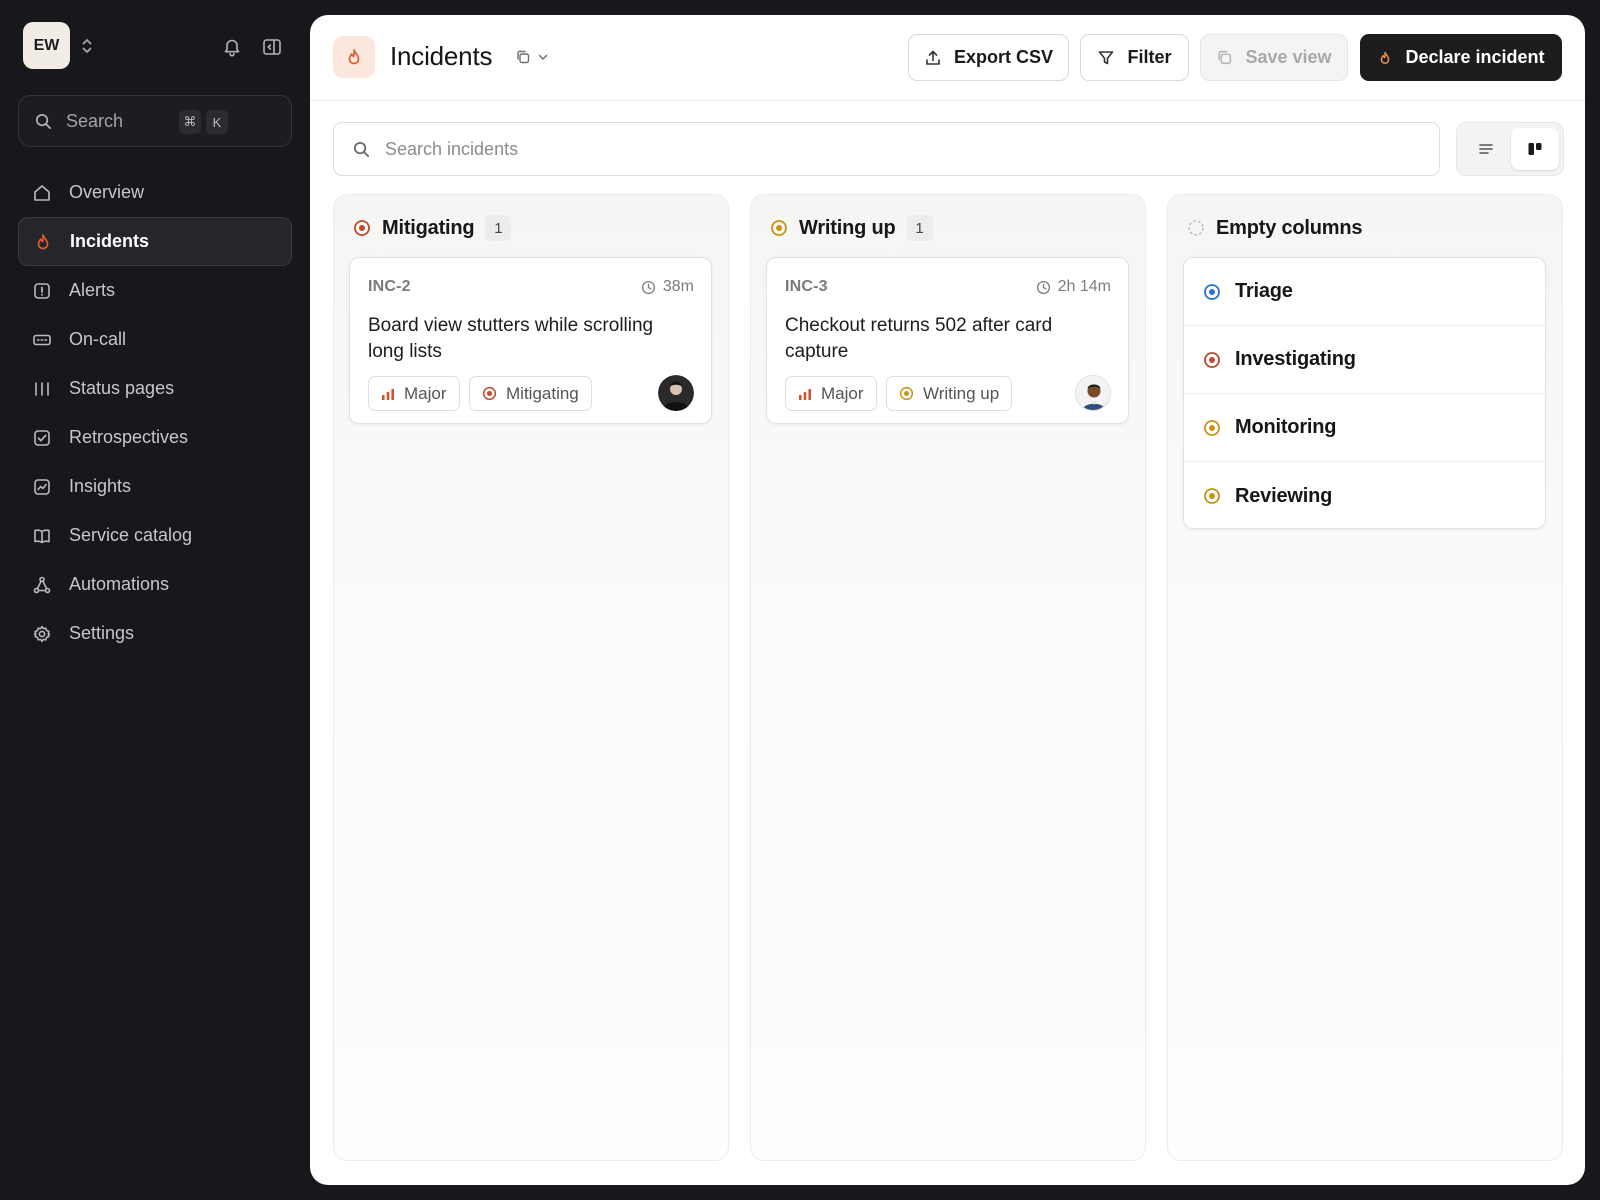  Describe the element at coordinates (87, 46) in the screenshot. I see `chevron-up-down-icon` at that location.